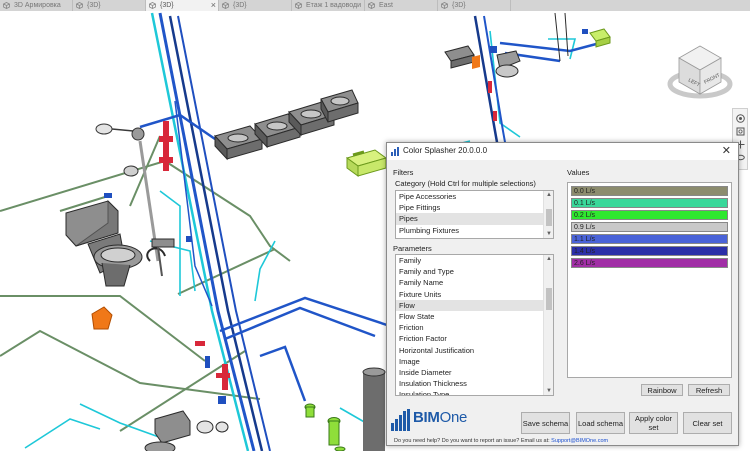  I want to click on parameter-item: Inside Diameter, so click(474, 372).